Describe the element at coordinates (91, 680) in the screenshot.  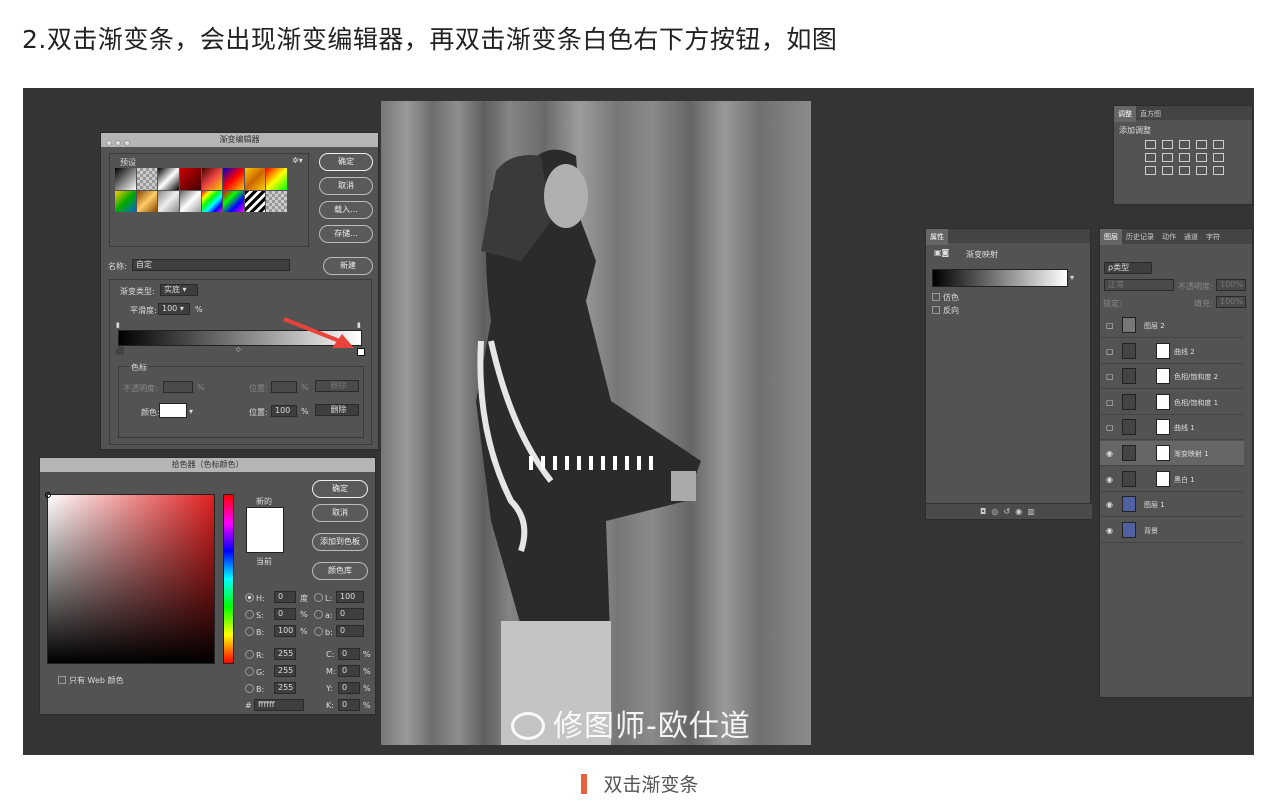
I see `web-only-checkbox: 只有 Web 颜色` at that location.